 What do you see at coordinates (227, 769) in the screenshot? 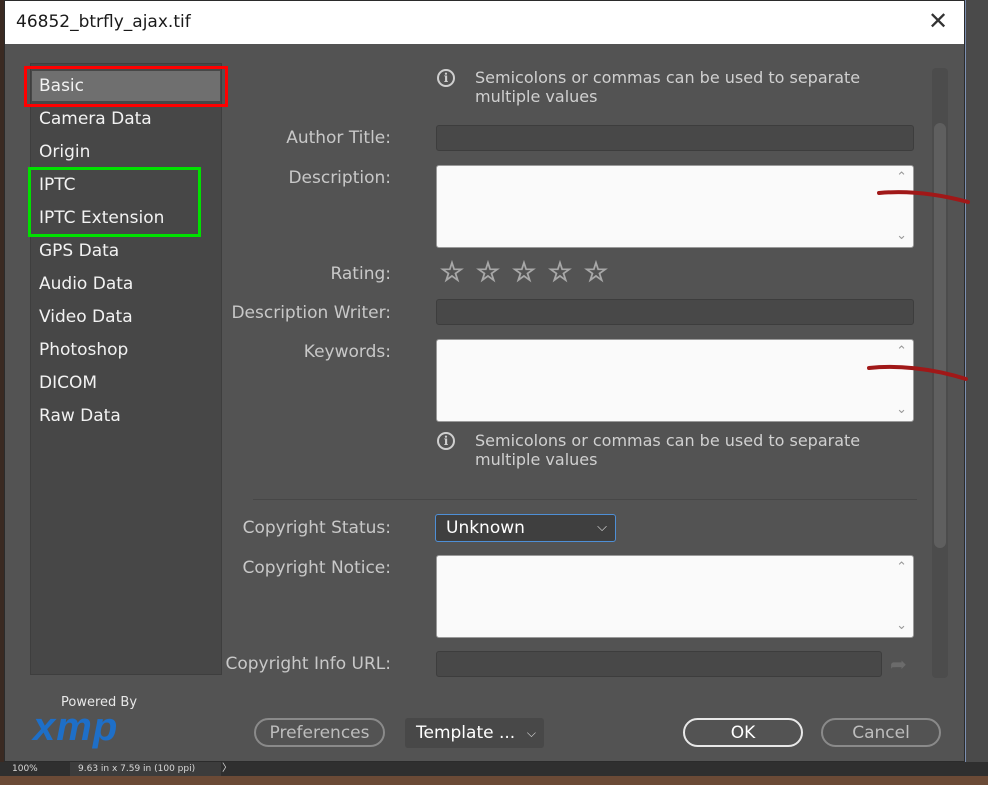
I see `chevron-right-icon: 〉` at bounding box center [227, 769].